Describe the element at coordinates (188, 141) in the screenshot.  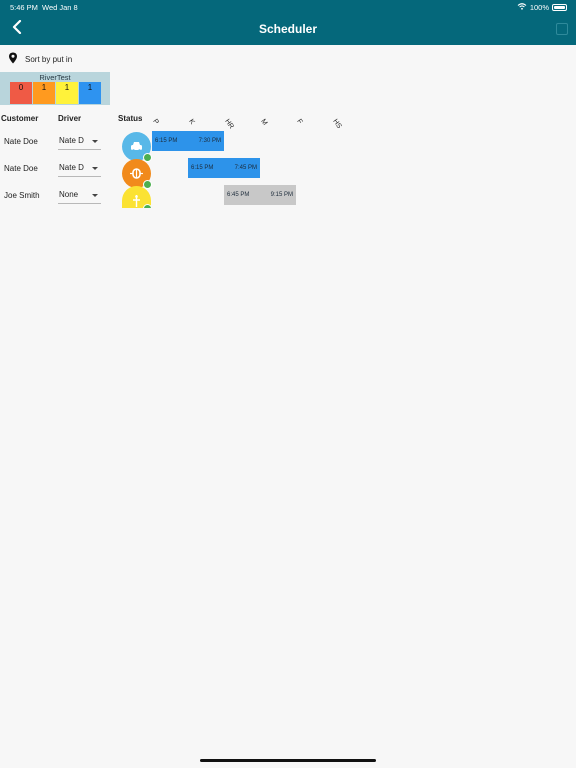
I see `schedule-bar: 6:15 PM 7:30 PM` at that location.